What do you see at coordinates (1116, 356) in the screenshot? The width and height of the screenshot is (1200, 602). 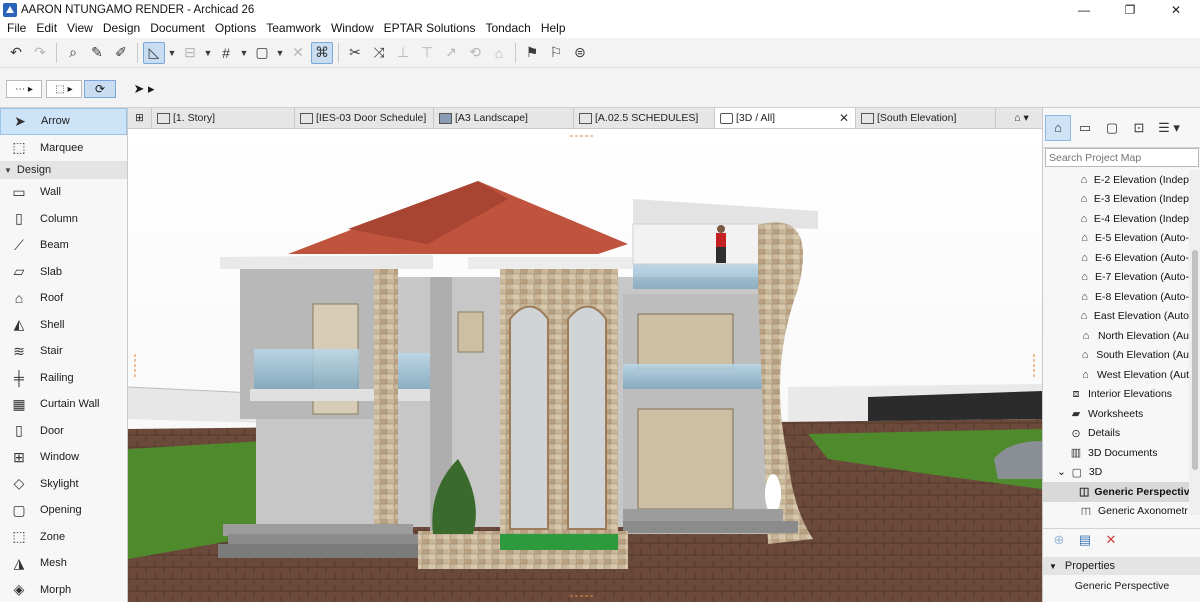 I see `project-map-item: ⌂ South Elevation (Au` at bounding box center [1116, 356].